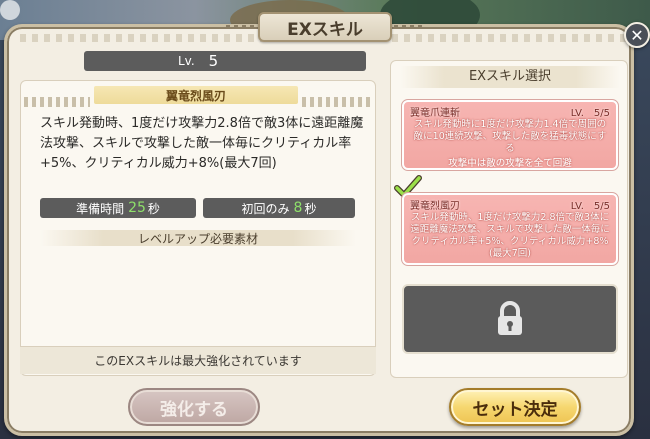 This screenshot has height=439, width=650. Describe the element at coordinates (435, 113) in the screenshot. I see `ex-option-name: 翼竜爪連斬` at that location.